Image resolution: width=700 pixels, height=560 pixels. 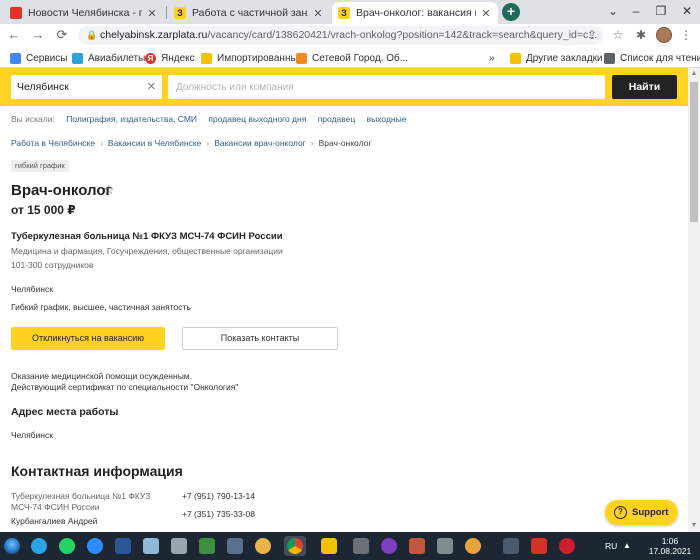 I want to click on search-history-item: продавец, so click(x=337, y=119).